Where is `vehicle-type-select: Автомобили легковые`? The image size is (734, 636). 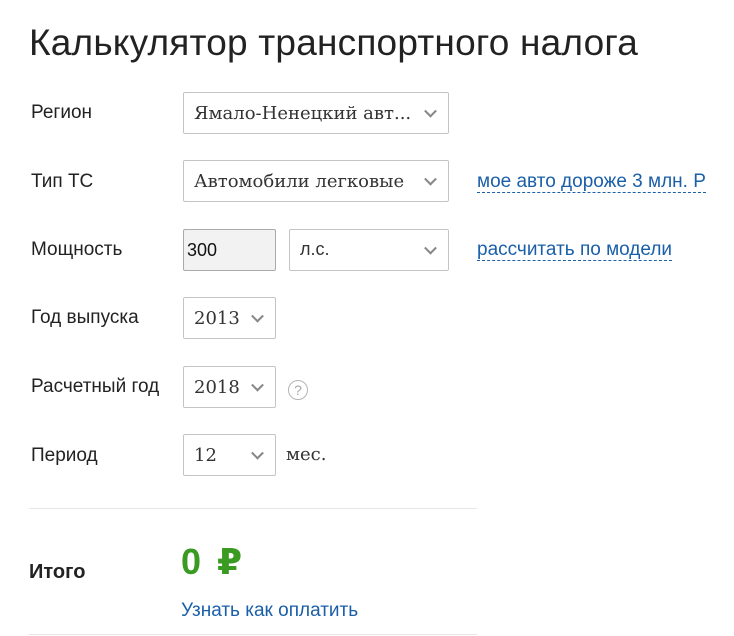
vehicle-type-select: Автомобили легковые is located at coordinates (316, 181).